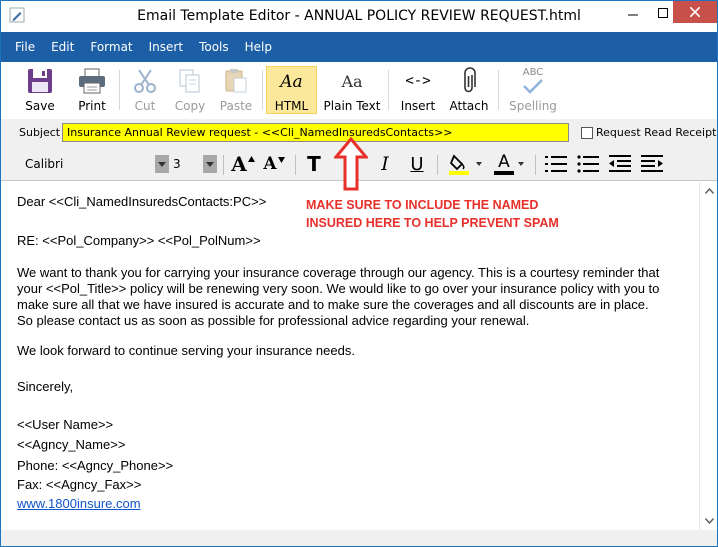 This screenshot has width=718, height=547. Describe the element at coordinates (418, 106) in the screenshot. I see `insert-label: Insert` at that location.